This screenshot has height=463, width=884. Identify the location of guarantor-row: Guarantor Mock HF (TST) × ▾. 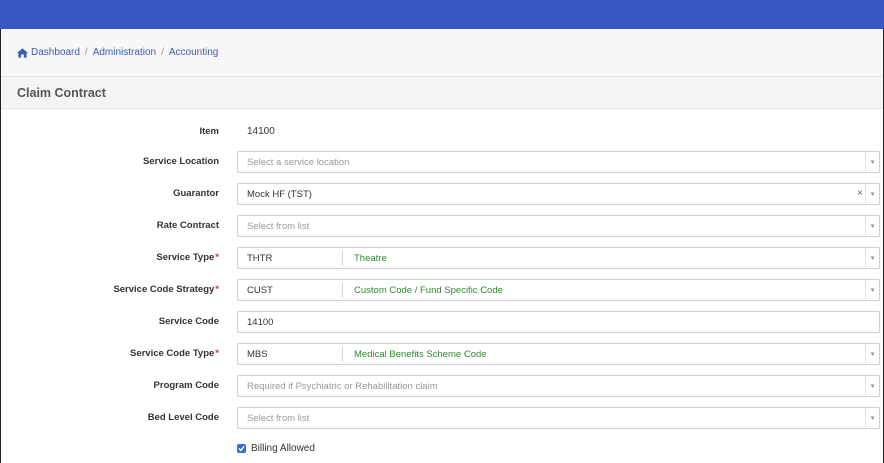
(442, 194).